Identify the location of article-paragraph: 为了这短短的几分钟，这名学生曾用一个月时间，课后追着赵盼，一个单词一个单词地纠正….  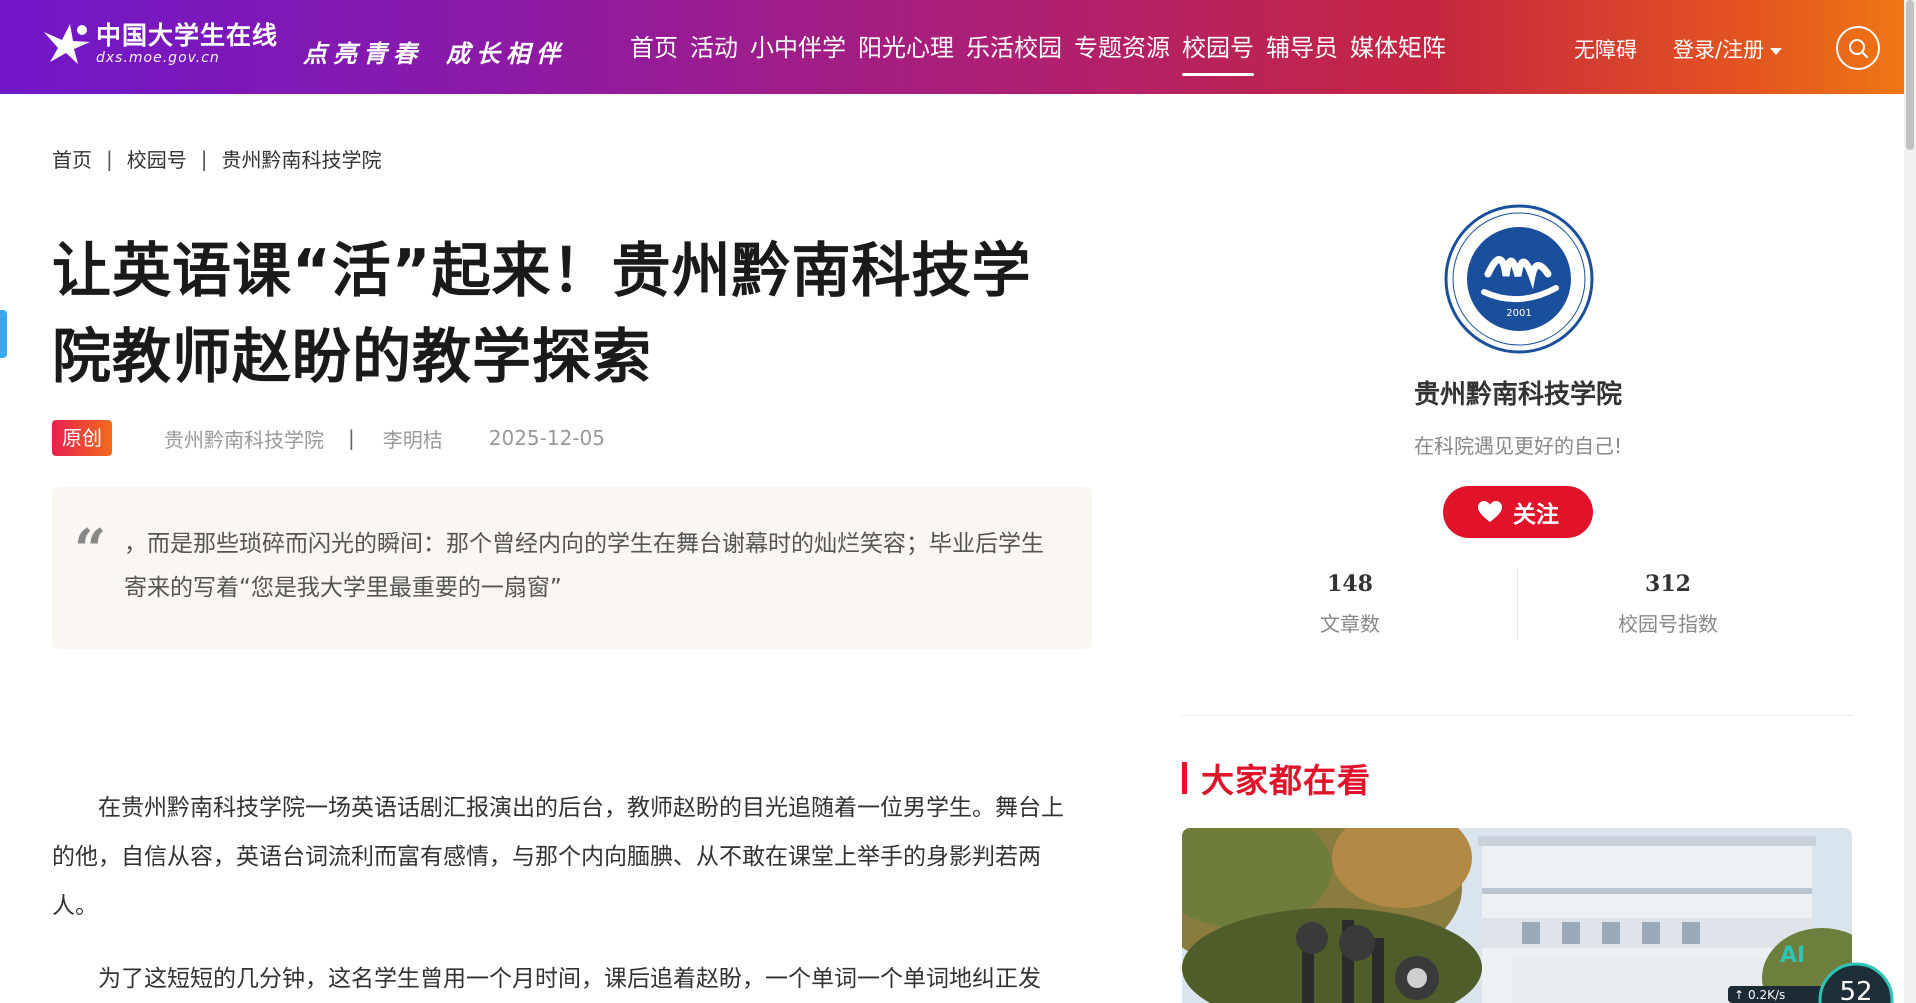
(569, 979).